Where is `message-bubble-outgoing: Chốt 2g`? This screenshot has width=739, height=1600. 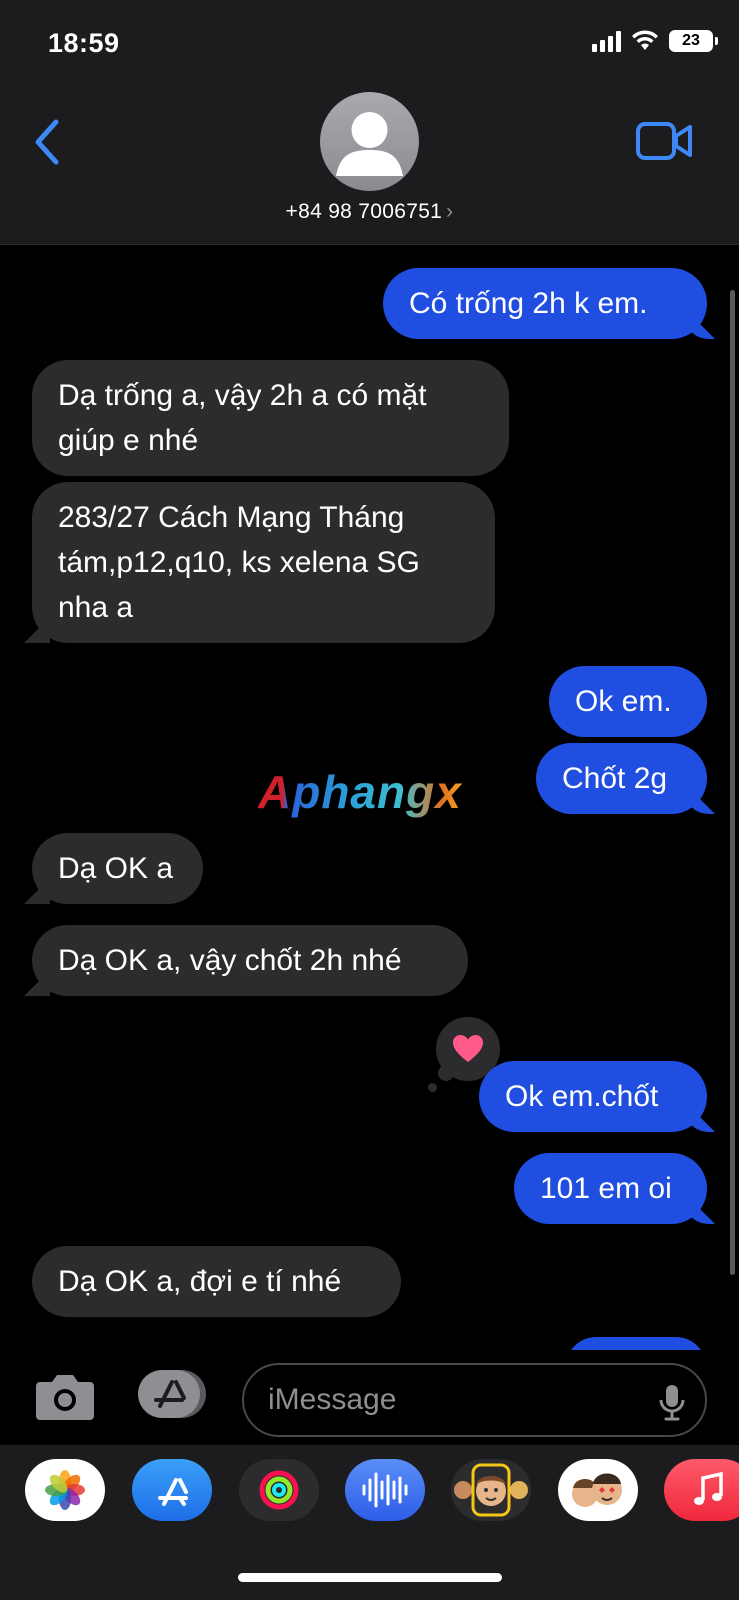
message-bubble-outgoing: Chốt 2g is located at coordinates (621, 778).